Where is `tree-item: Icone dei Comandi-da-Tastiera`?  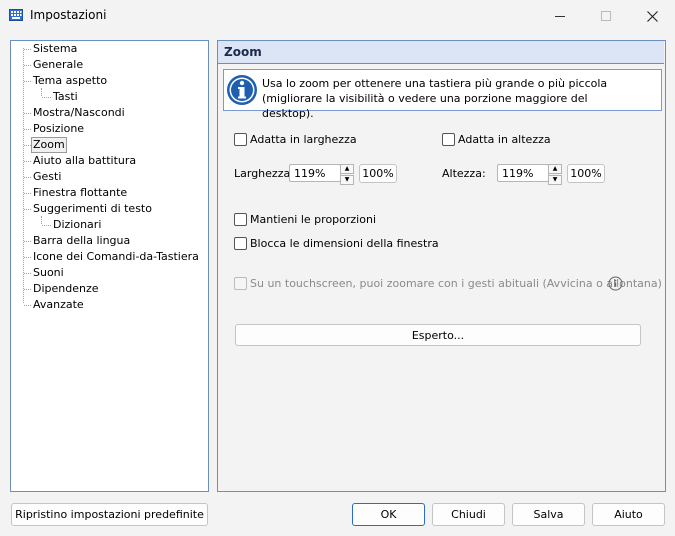
tree-item: Icone dei Comandi-da-Tastiera is located at coordinates (116, 257).